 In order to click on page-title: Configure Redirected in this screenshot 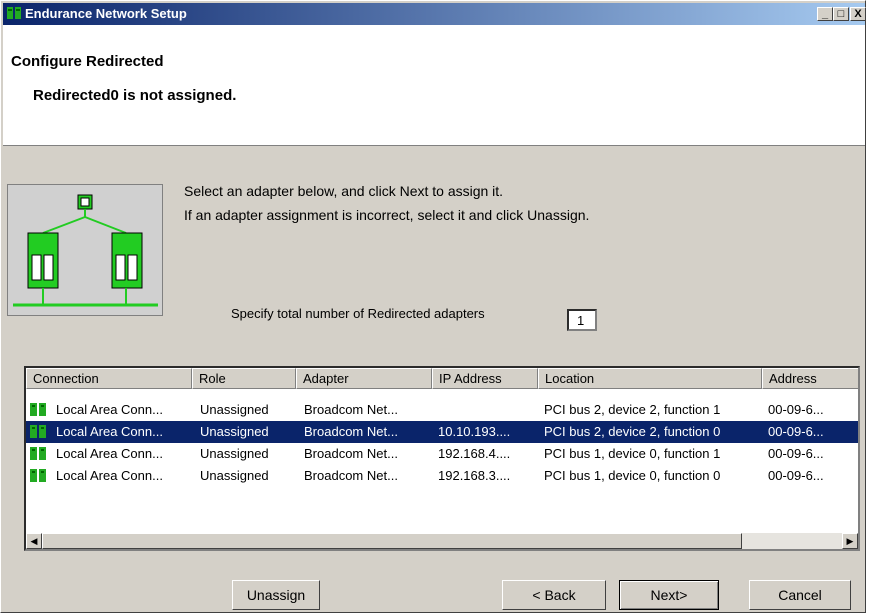, I will do `click(87, 61)`.